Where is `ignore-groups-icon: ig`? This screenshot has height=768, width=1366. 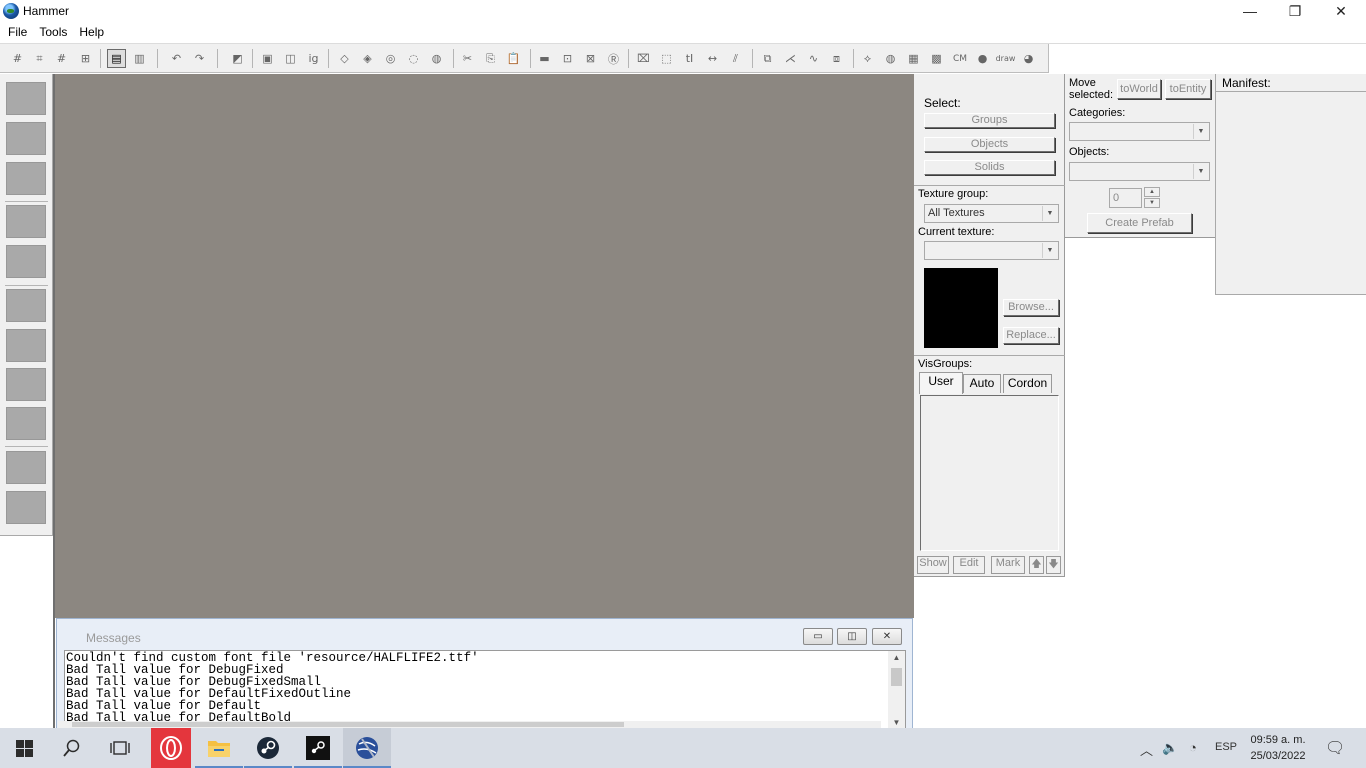 ignore-groups-icon: ig is located at coordinates (313, 58).